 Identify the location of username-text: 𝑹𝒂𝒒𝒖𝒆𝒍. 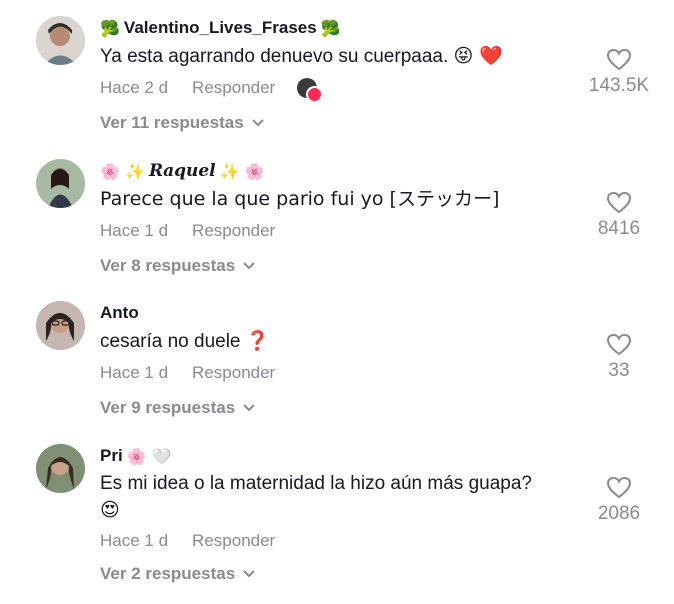
(182, 171).